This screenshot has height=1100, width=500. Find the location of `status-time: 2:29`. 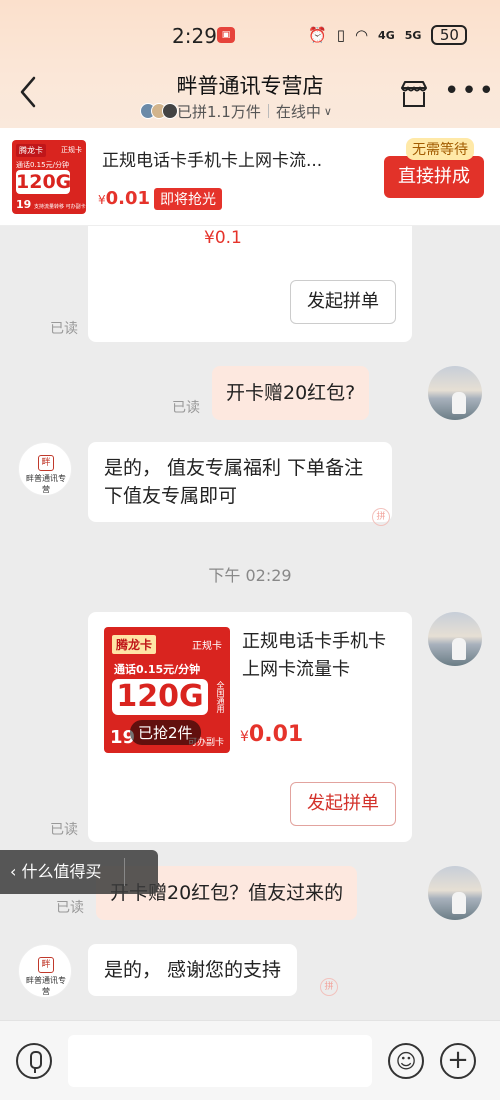

status-time: 2:29 is located at coordinates (194, 36).